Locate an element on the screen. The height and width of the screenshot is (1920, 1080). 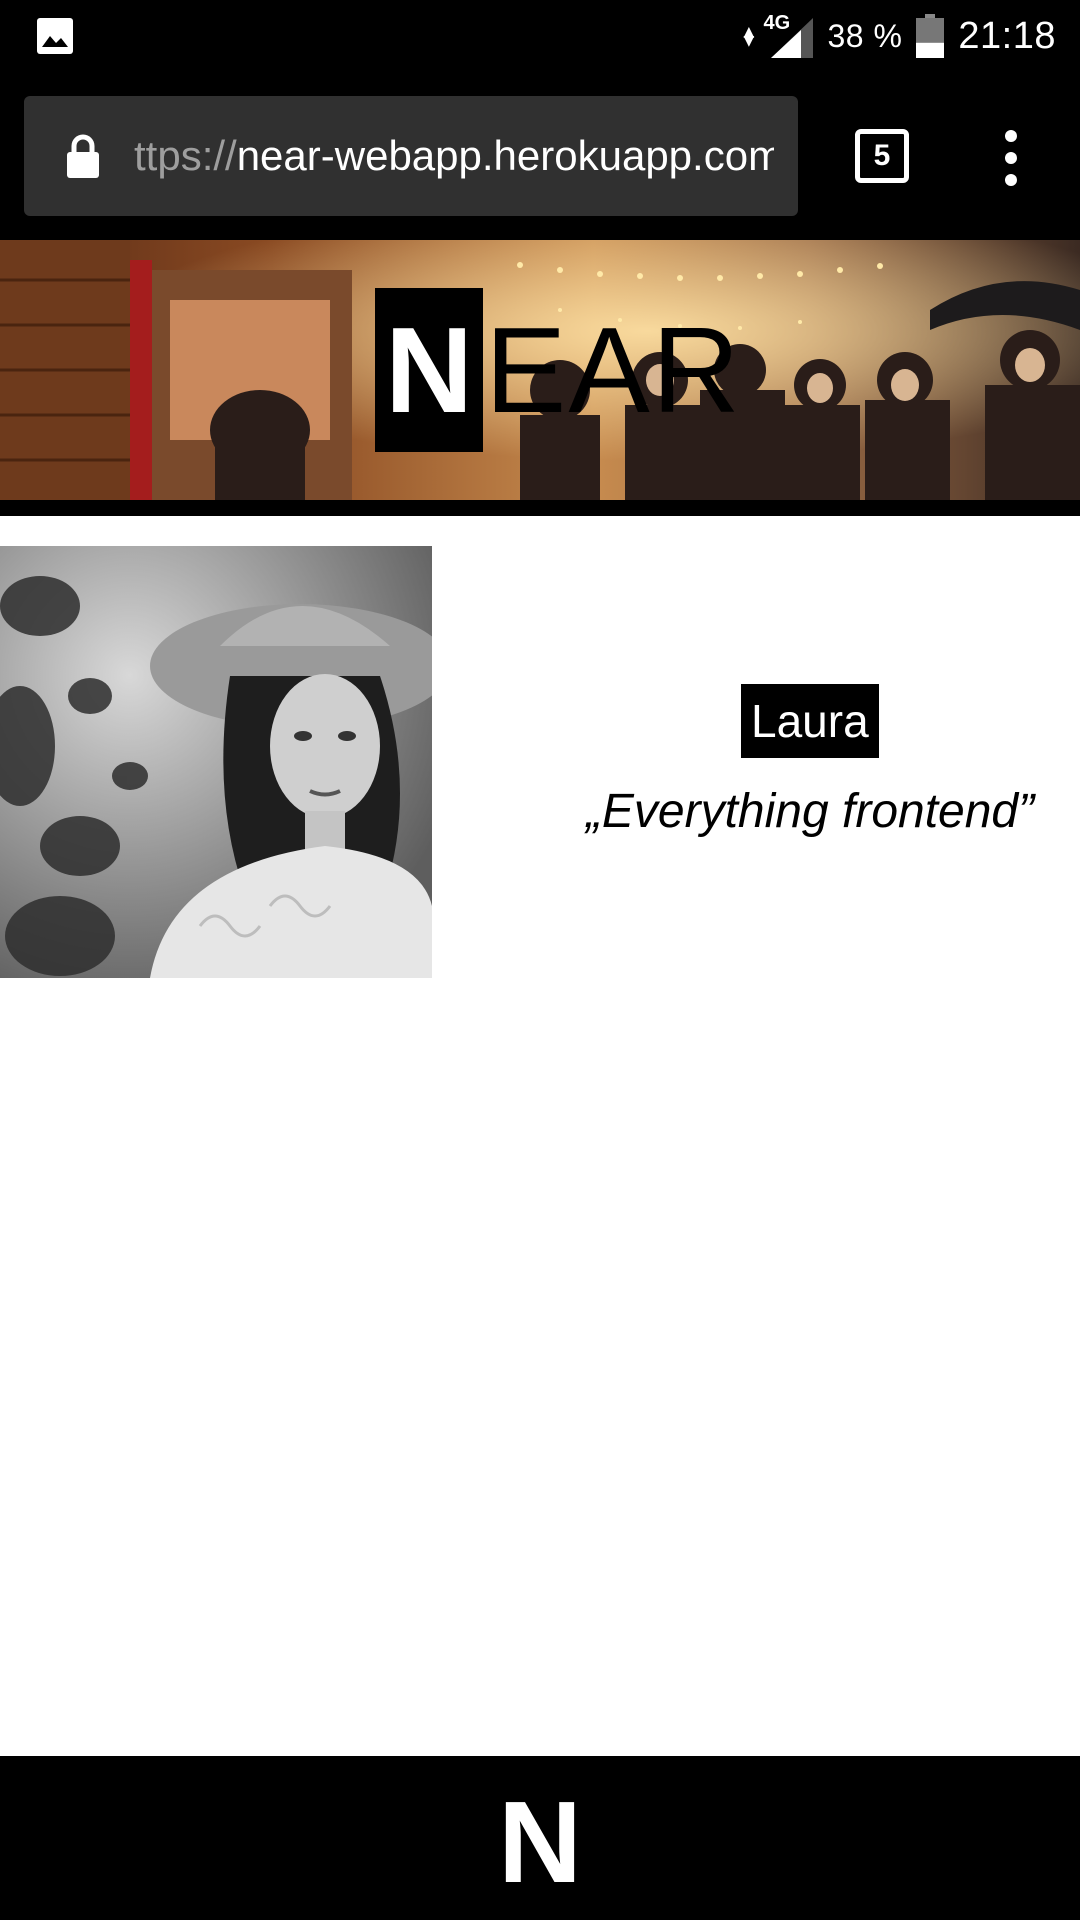
url-text: ttps://near-webapp.herokuapp.com is located at coordinates (454, 156).